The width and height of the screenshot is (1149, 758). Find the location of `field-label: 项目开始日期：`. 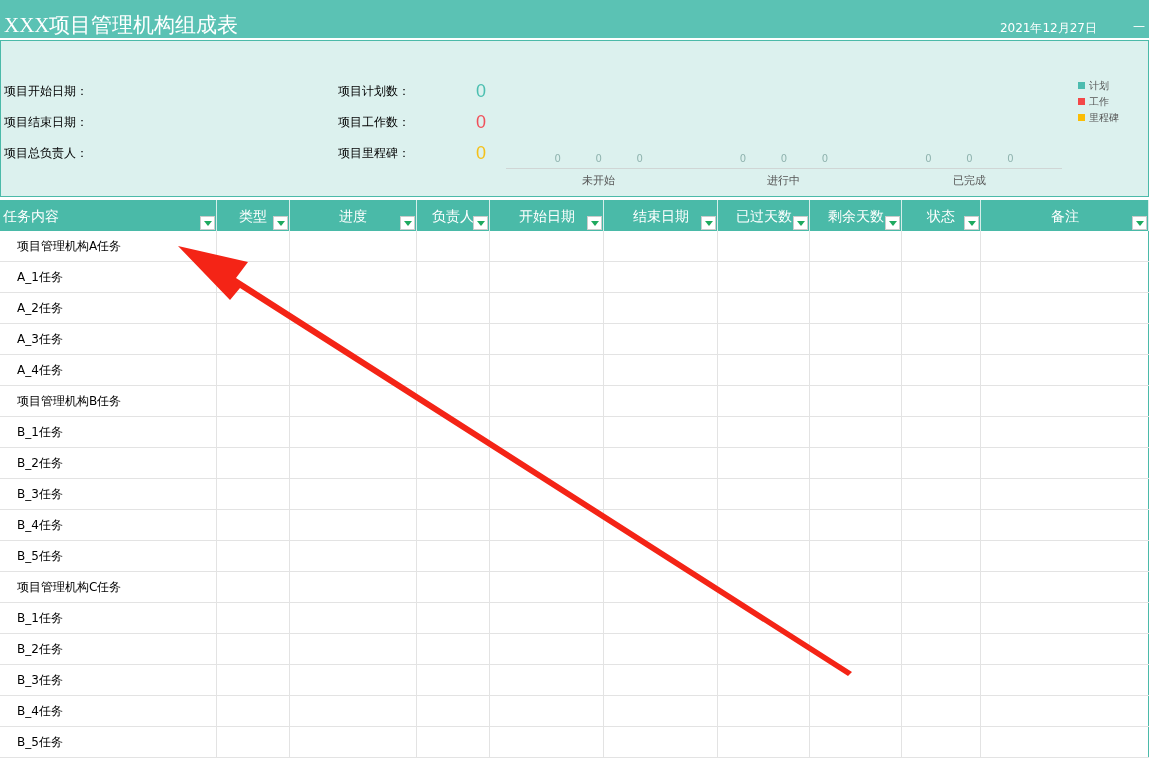

field-label: 项目开始日期： is located at coordinates (46, 91).